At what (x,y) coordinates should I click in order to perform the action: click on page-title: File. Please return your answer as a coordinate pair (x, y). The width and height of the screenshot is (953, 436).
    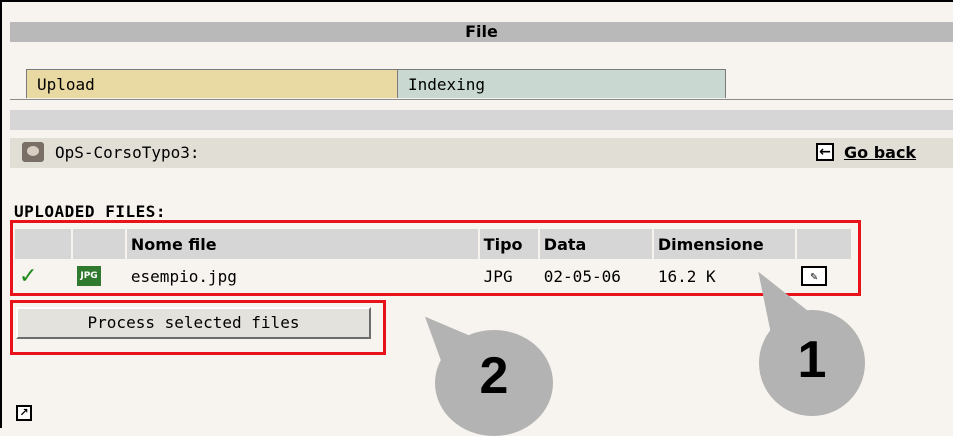
    Looking at the image, I should click on (481, 32).